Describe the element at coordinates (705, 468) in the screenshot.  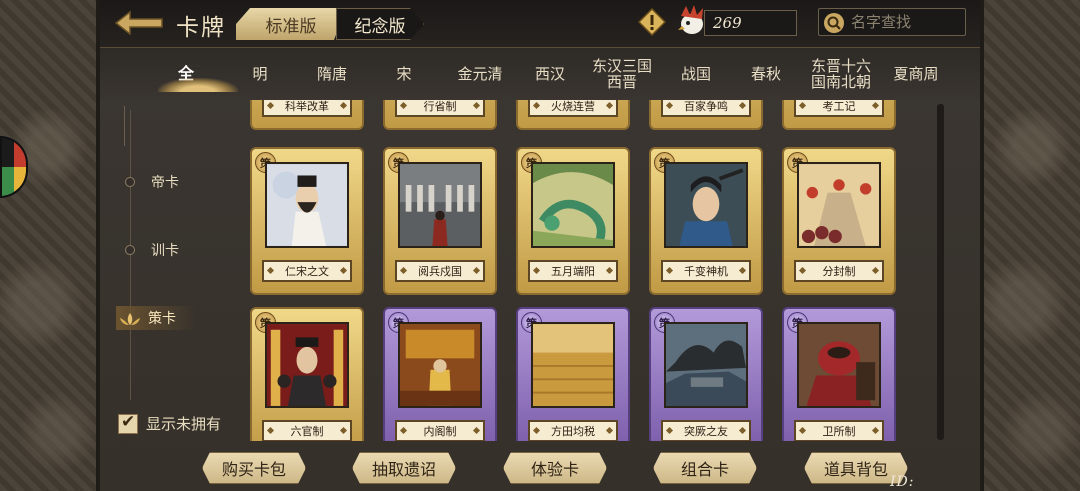
I see `combo-card-button: 组合卡` at that location.